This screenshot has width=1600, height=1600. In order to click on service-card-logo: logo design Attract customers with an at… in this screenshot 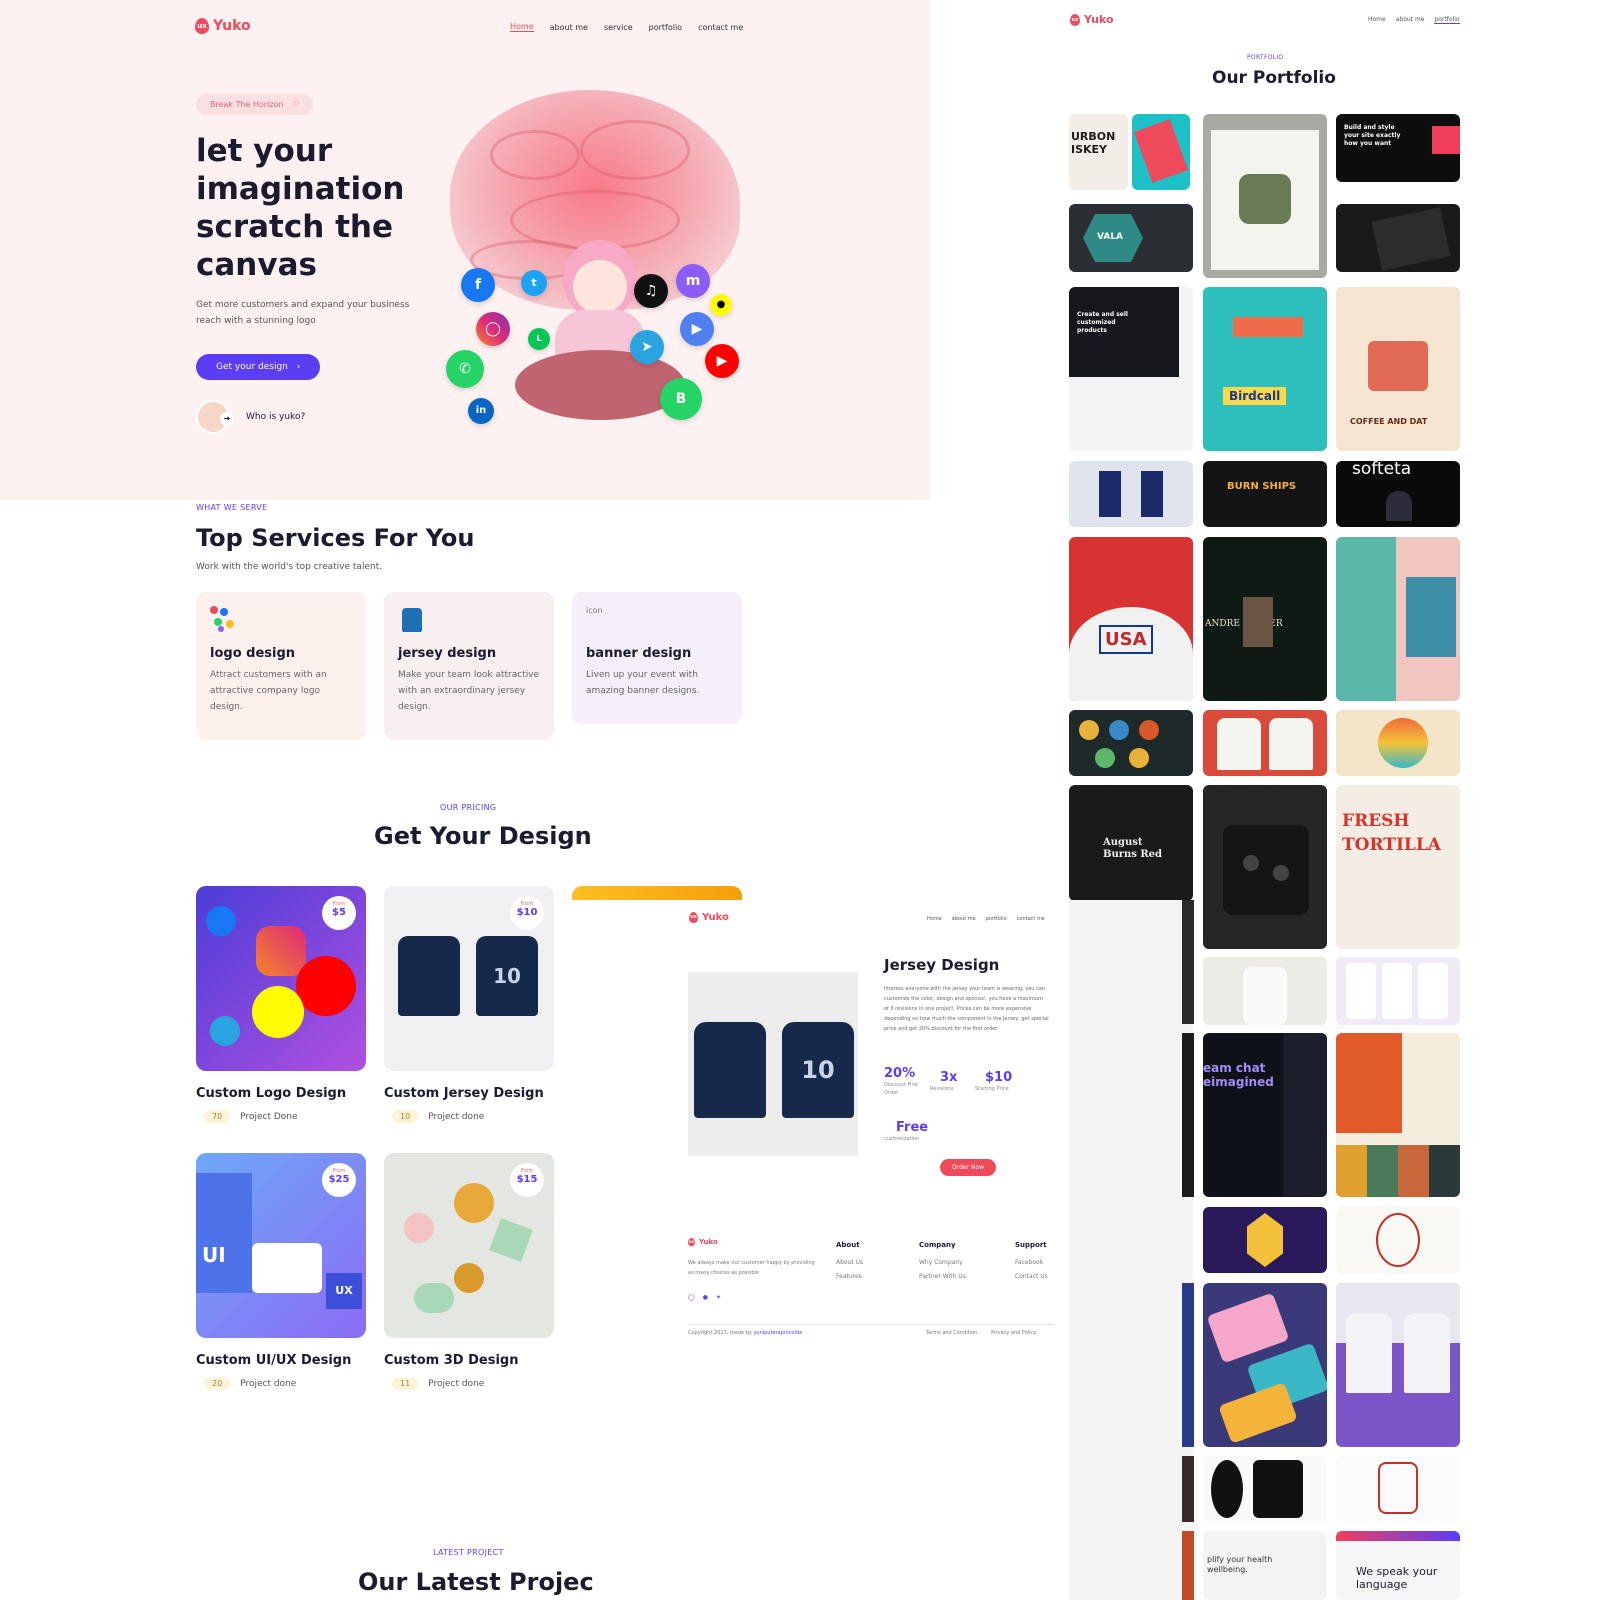, I will do `click(281, 666)`.